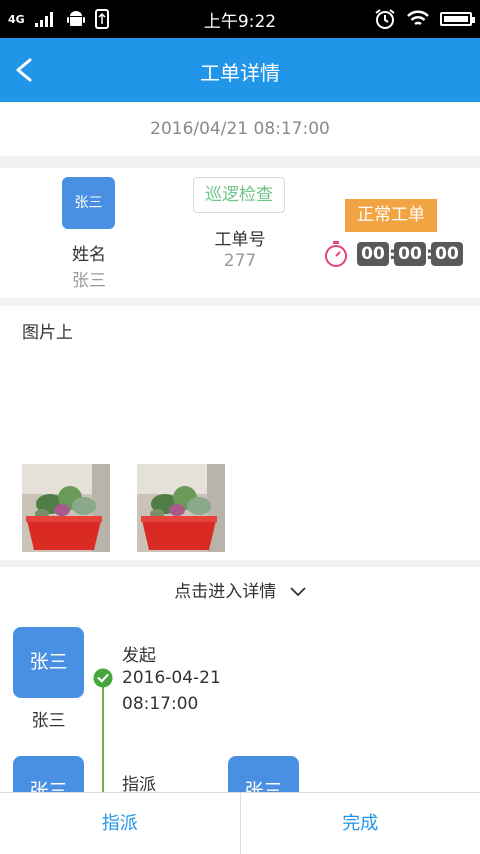  Describe the element at coordinates (225, 592) in the screenshot. I see `view-details-label: 点击进入详情` at that location.